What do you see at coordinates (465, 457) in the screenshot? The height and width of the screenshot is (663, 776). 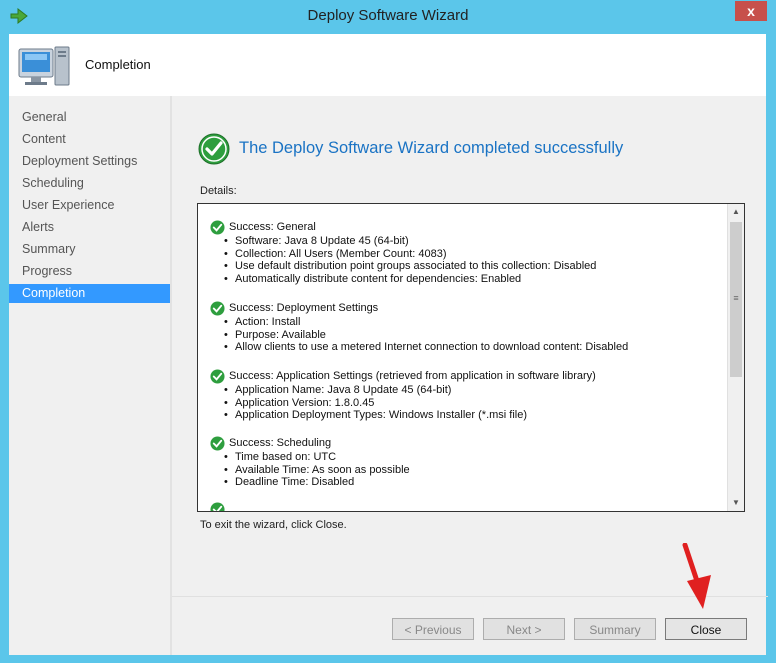 I see `detail-item: Time based on: UTC` at bounding box center [465, 457].